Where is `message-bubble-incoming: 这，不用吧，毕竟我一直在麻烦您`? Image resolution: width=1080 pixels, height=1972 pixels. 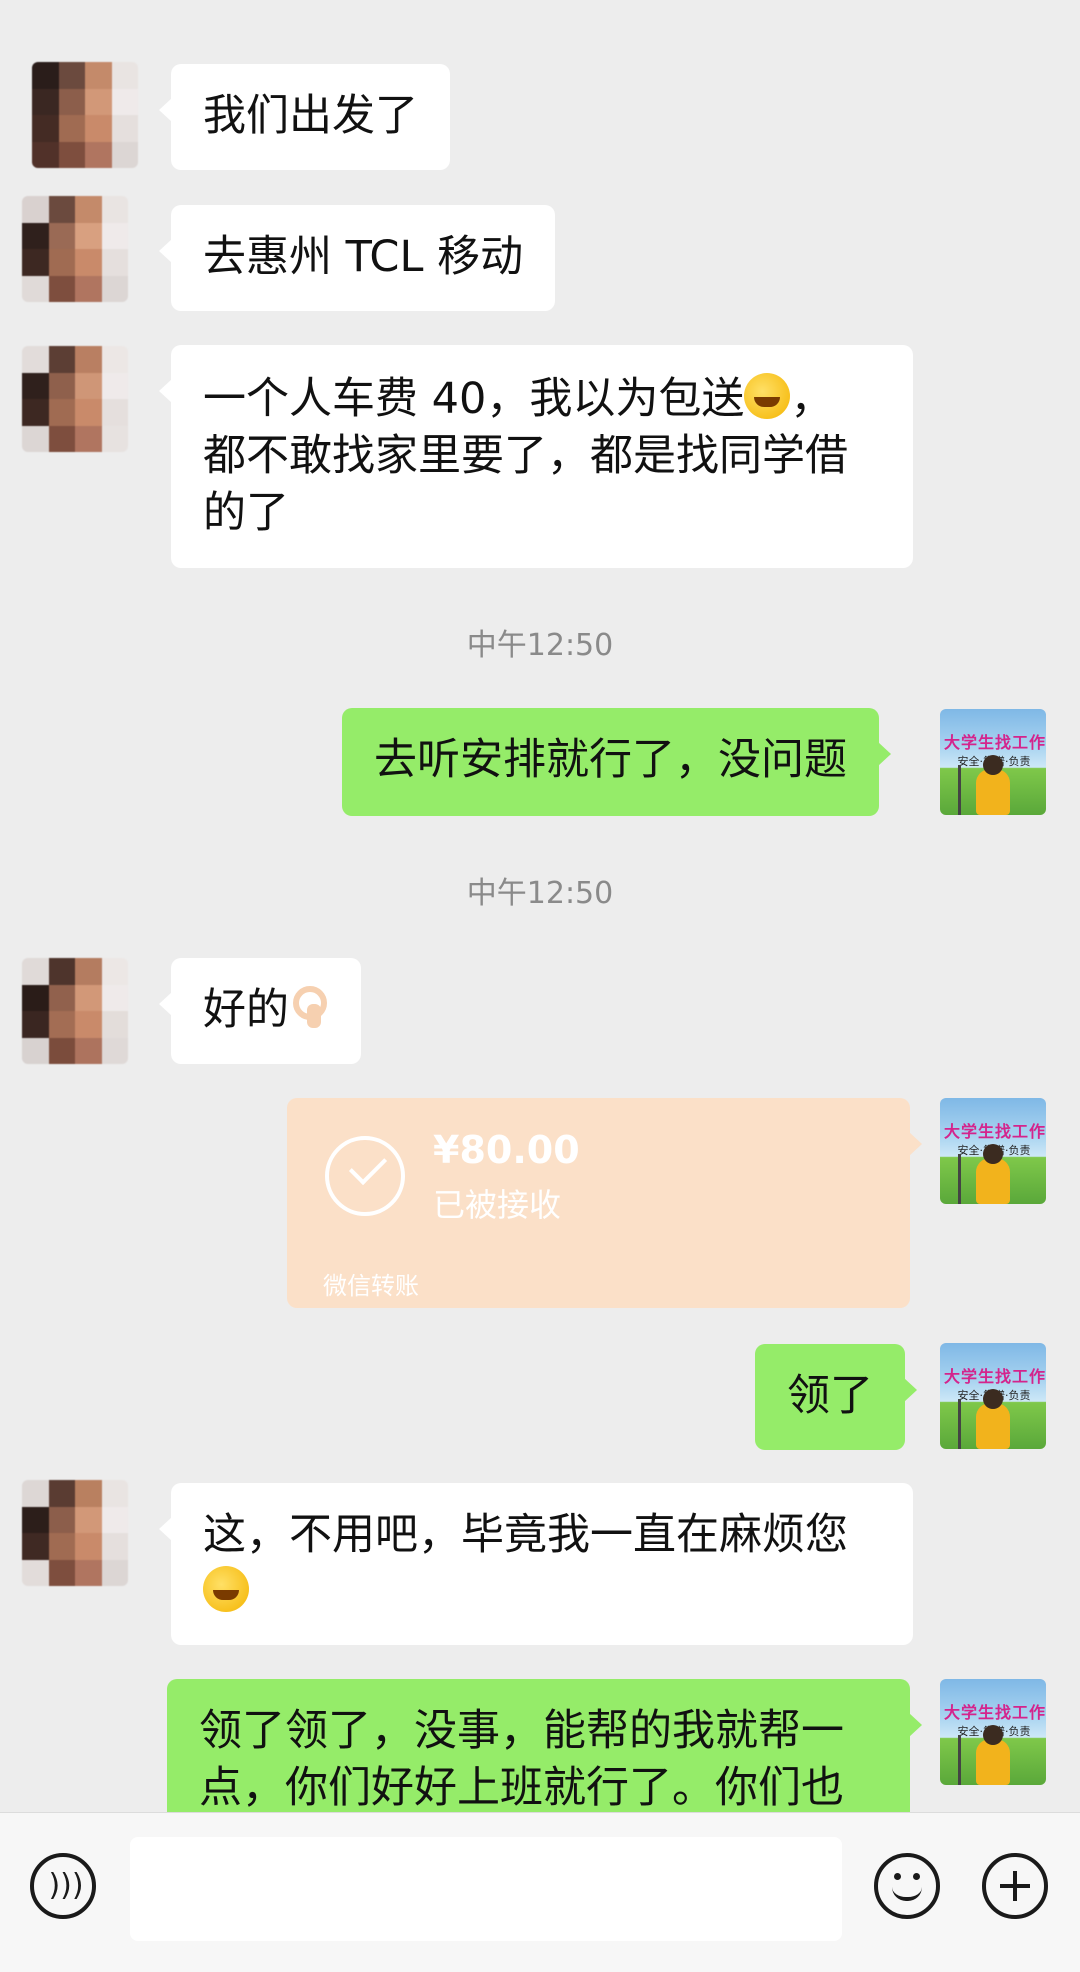
message-bubble-incoming: 这，不用吧，毕竟我一直在麻烦您 is located at coordinates (536, 1564).